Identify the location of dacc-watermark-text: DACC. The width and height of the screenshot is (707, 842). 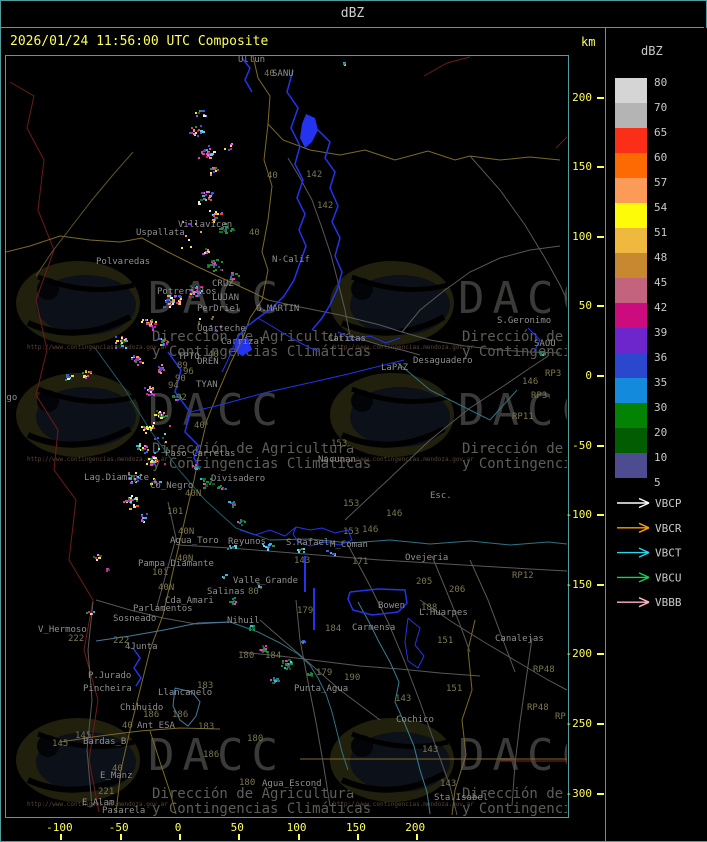
(512, 410).